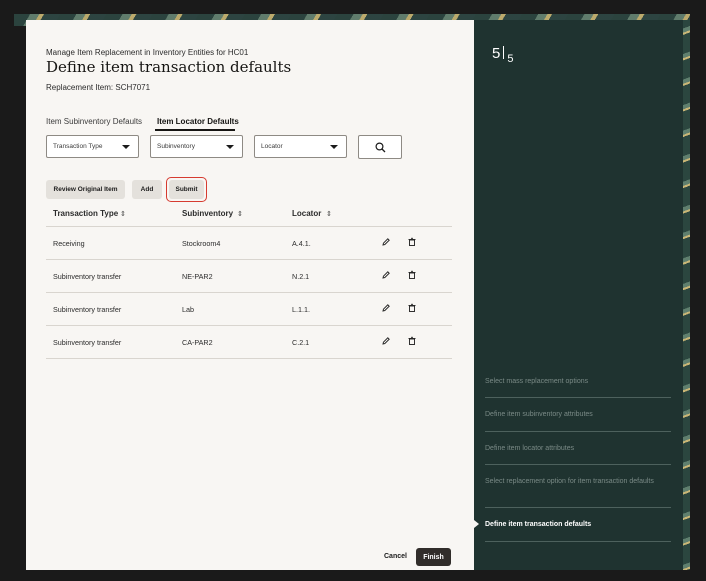 This screenshot has width=706, height=581. What do you see at coordinates (201, 243) in the screenshot?
I see `cell-subinventory: Stockroom4` at bounding box center [201, 243].